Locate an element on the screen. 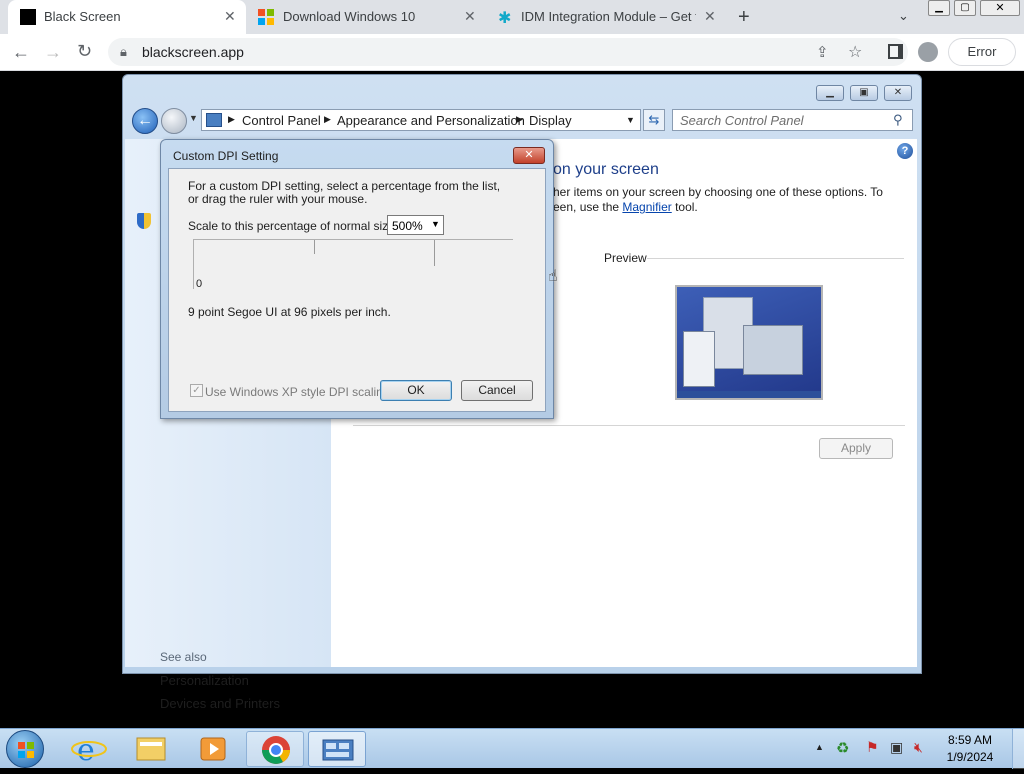 The image size is (1024, 774). description-text: een, use the is located at coordinates (588, 207).